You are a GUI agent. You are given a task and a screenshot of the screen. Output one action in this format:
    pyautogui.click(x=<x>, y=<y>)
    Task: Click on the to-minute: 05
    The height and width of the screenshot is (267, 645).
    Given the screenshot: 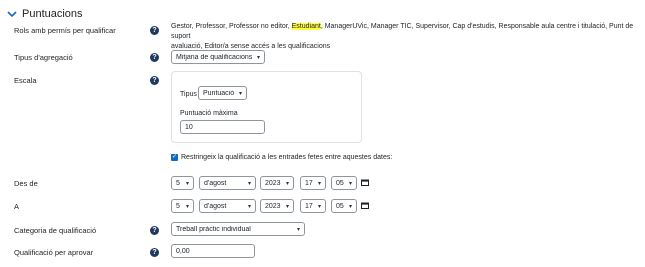 What is the action you would take?
    pyautogui.click(x=340, y=206)
    